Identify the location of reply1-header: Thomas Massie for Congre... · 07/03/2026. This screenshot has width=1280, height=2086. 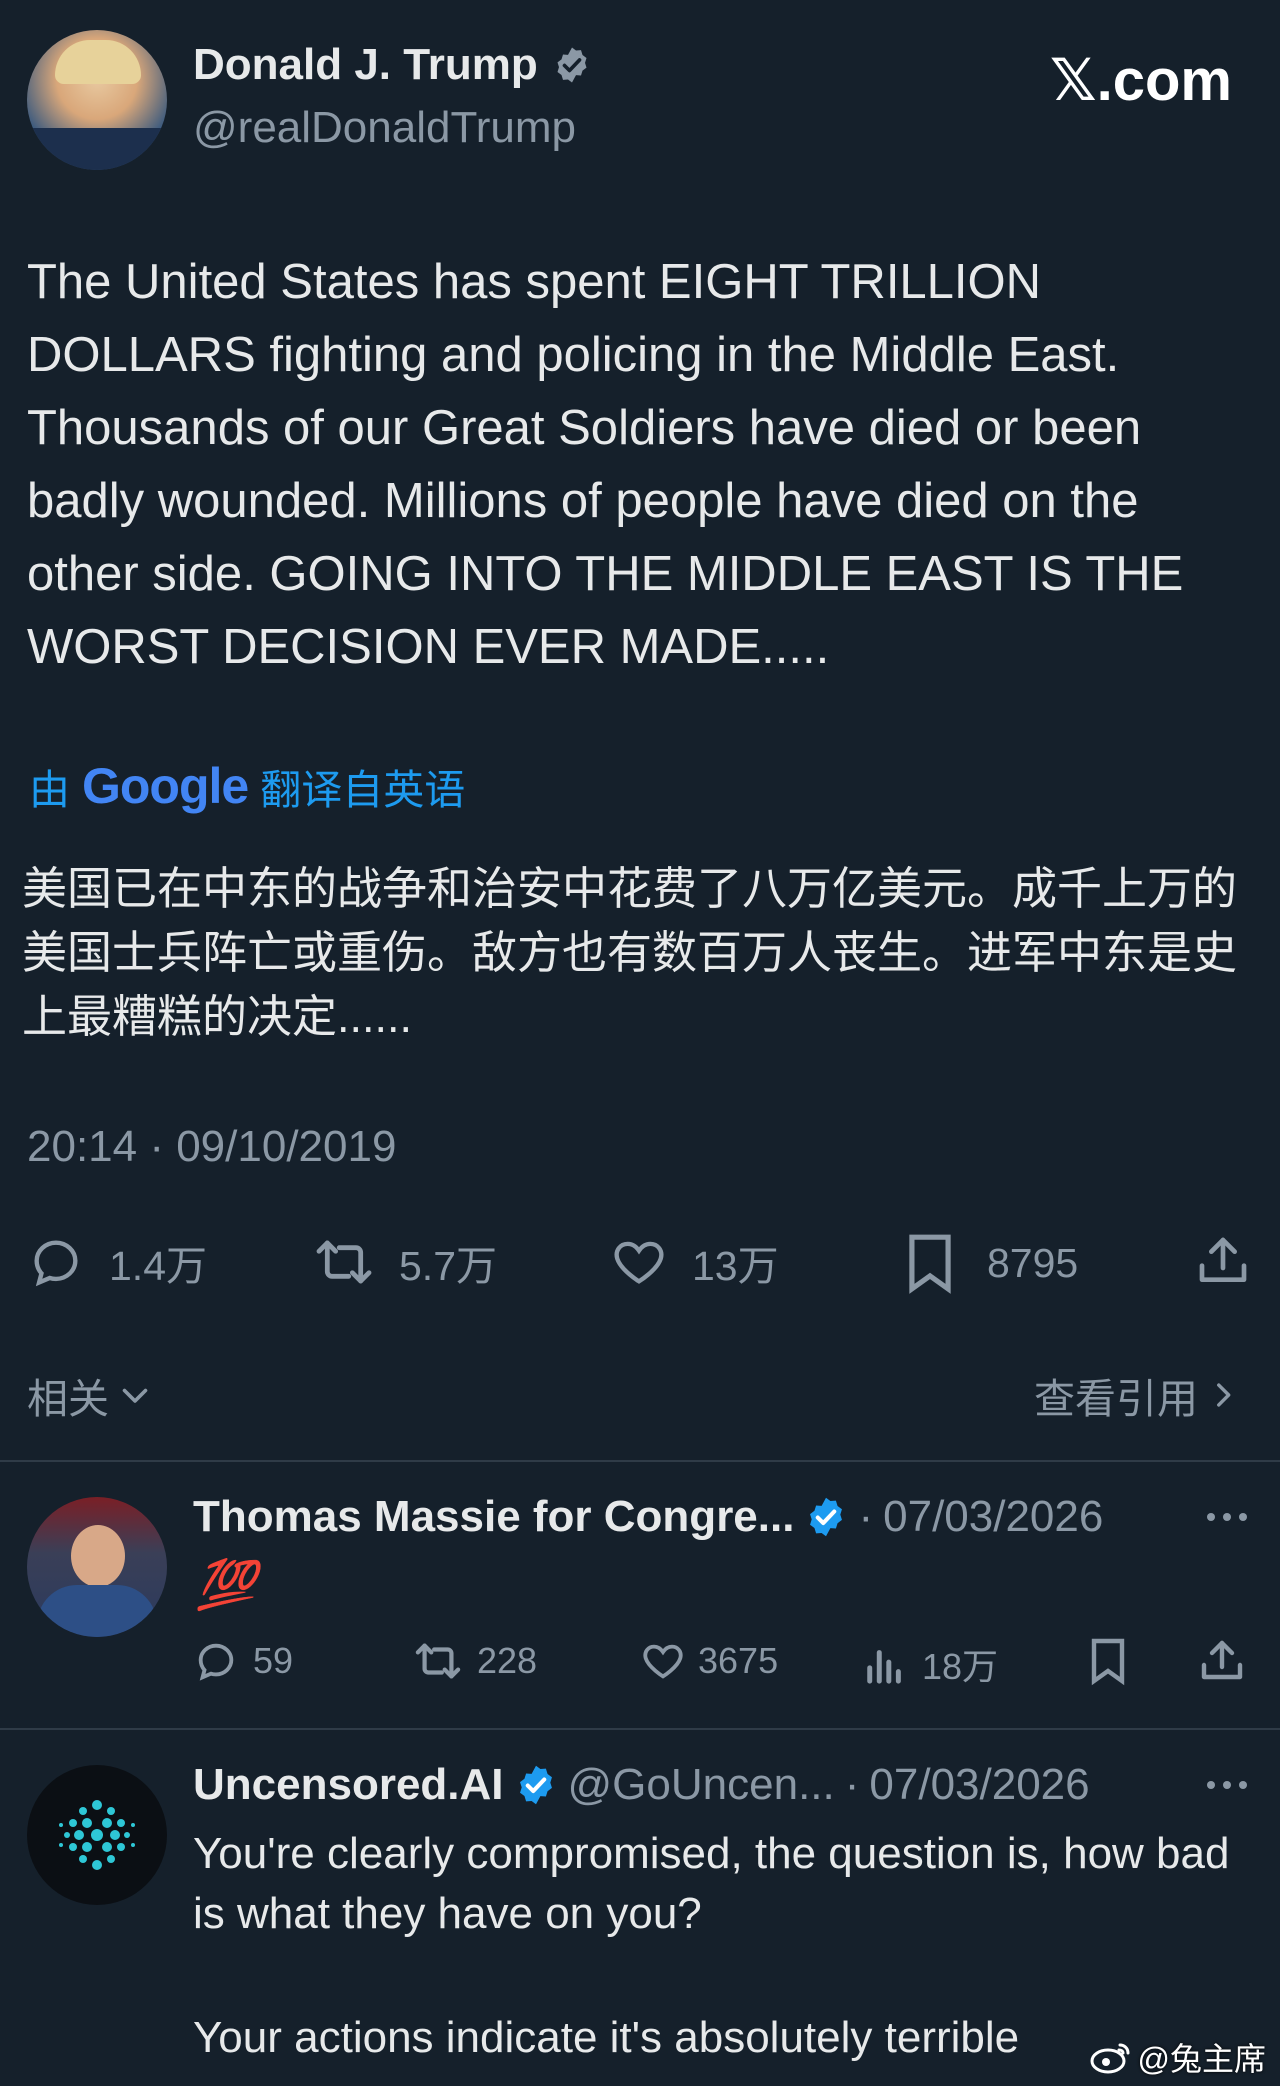
(648, 1517).